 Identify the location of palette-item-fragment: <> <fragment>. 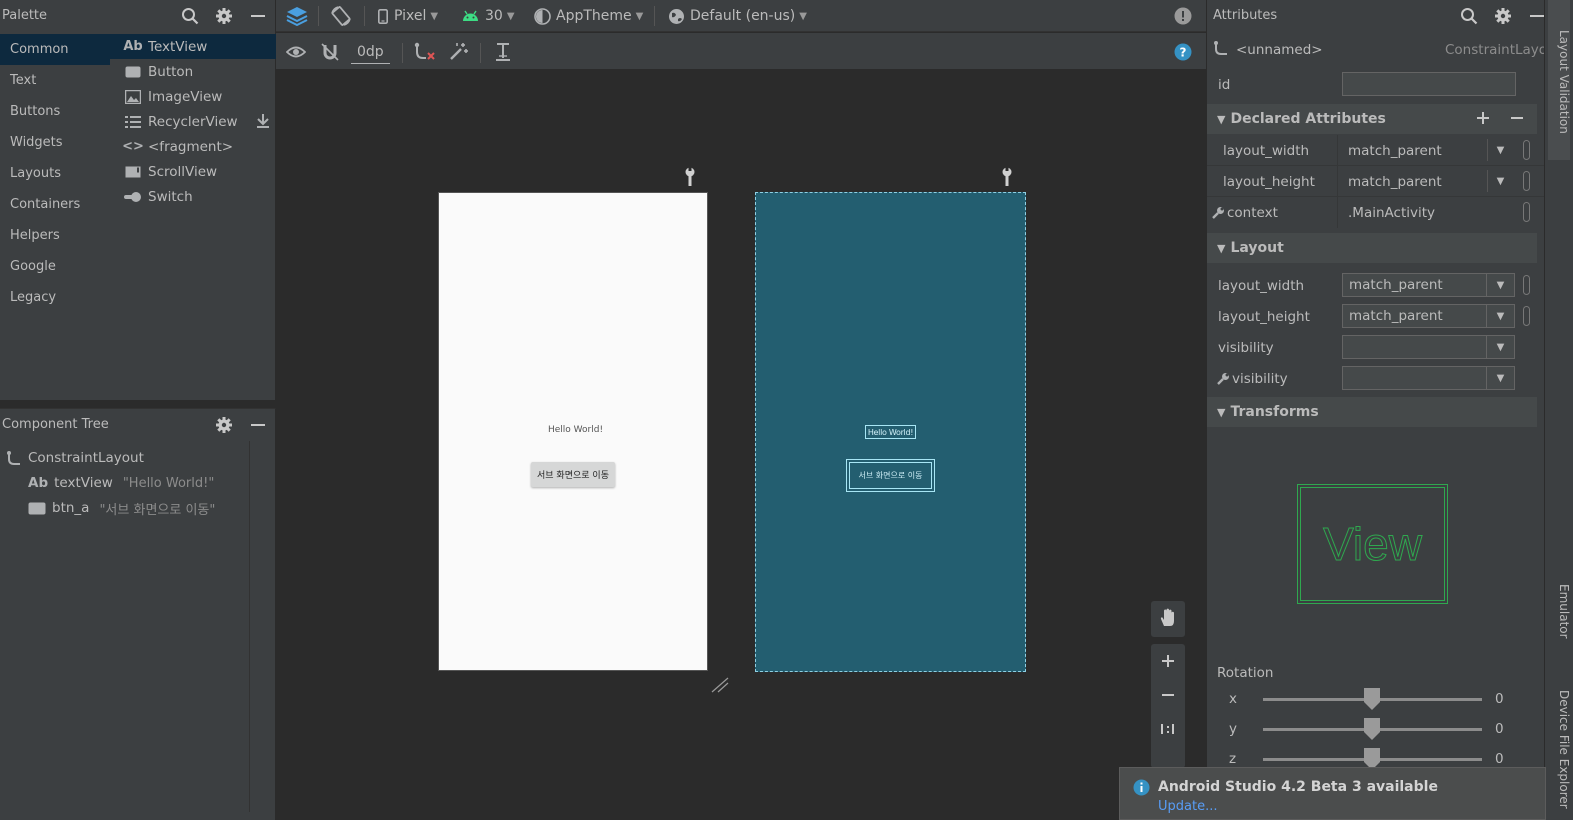
(193, 146).